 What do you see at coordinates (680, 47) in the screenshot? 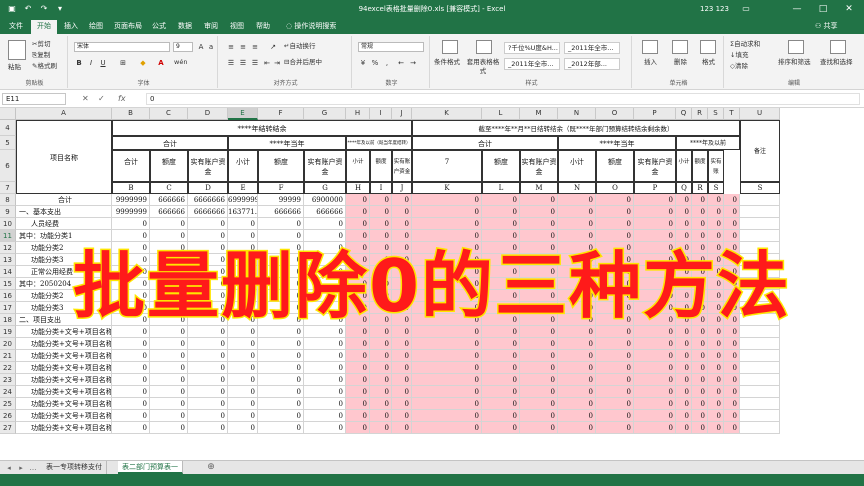
I see `delete-cells-icon` at bounding box center [680, 47].